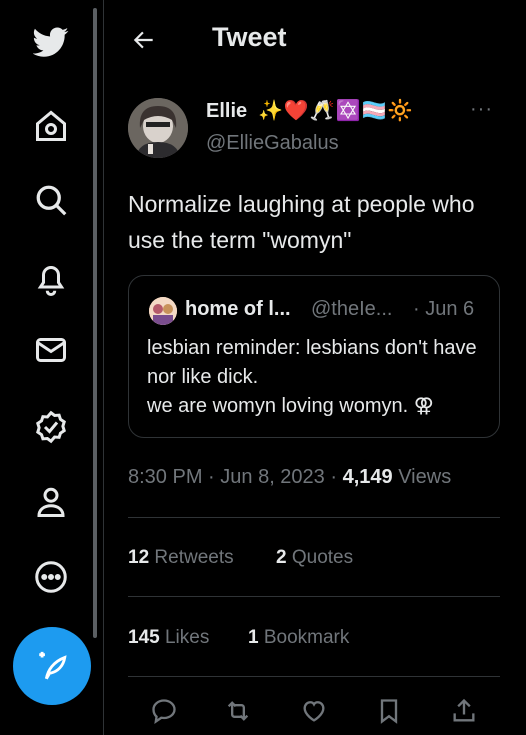 The height and width of the screenshot is (735, 526). What do you see at coordinates (481, 109) in the screenshot?
I see `more-options-button: ···` at bounding box center [481, 109].